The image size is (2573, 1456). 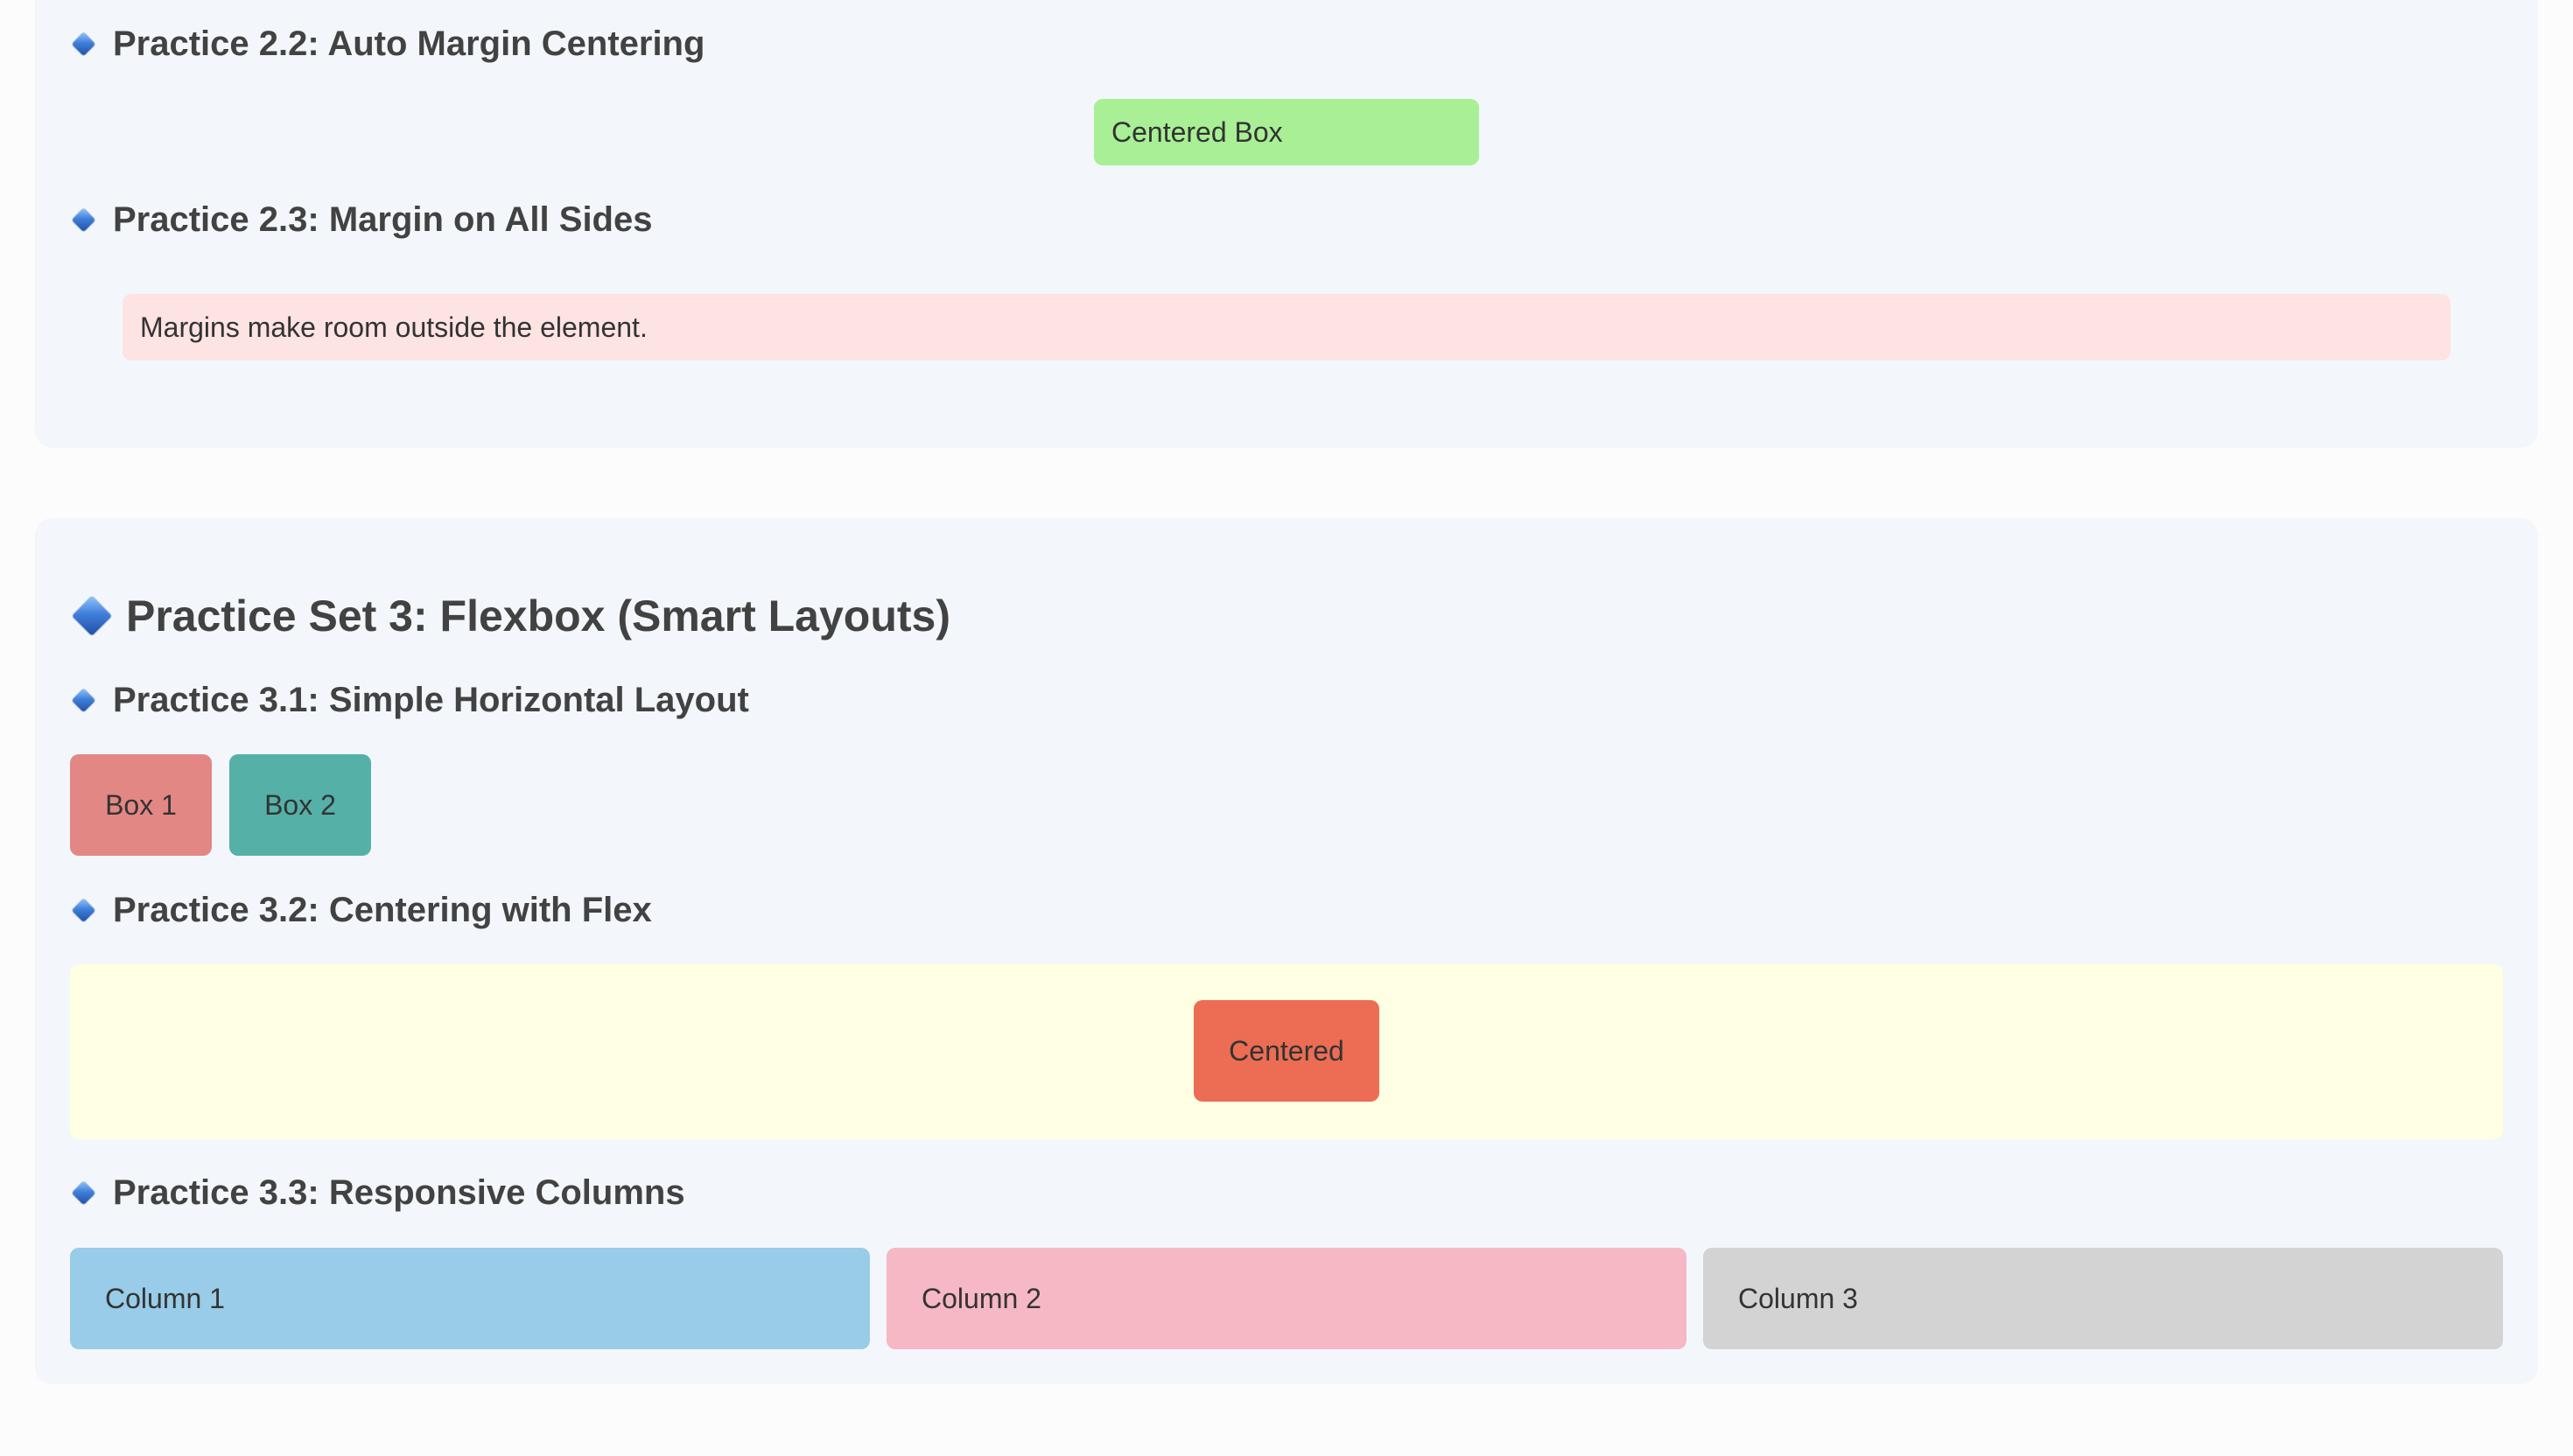 What do you see at coordinates (409, 43) in the screenshot?
I see `practice-2-2-title: Practice 2.2: Auto Margin Centering` at bounding box center [409, 43].